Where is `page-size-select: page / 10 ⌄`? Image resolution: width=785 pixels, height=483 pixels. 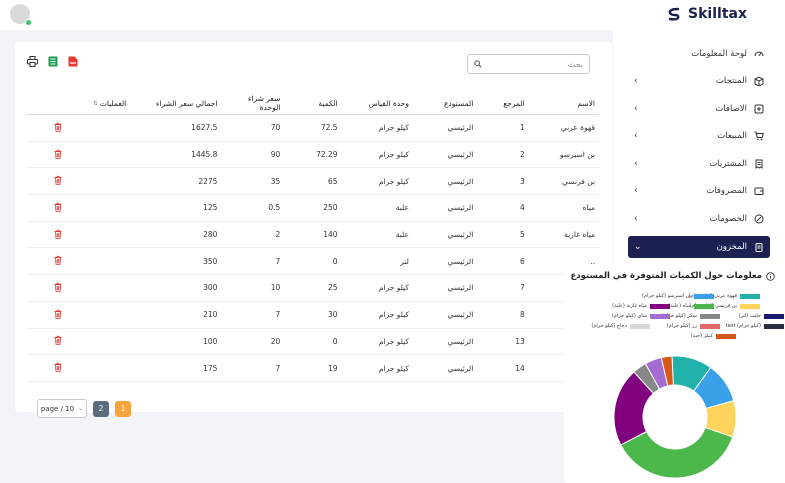 page-size-select: page / 10 ⌄ is located at coordinates (62, 408).